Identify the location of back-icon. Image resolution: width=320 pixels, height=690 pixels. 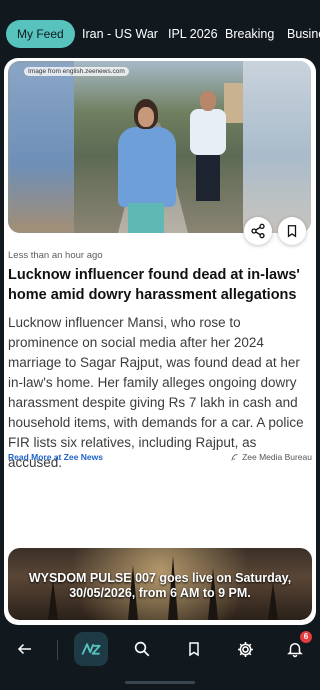
(24, 649).